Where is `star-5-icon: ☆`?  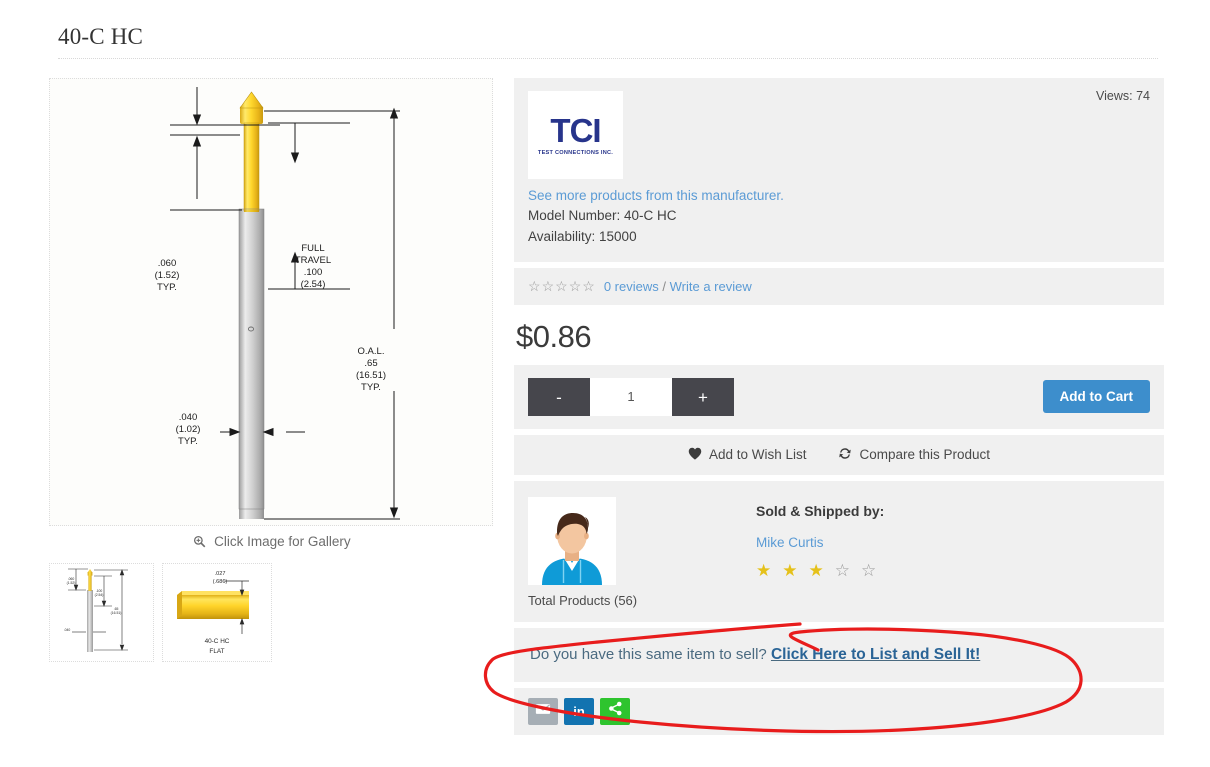 star-5-icon: ☆ is located at coordinates (588, 286).